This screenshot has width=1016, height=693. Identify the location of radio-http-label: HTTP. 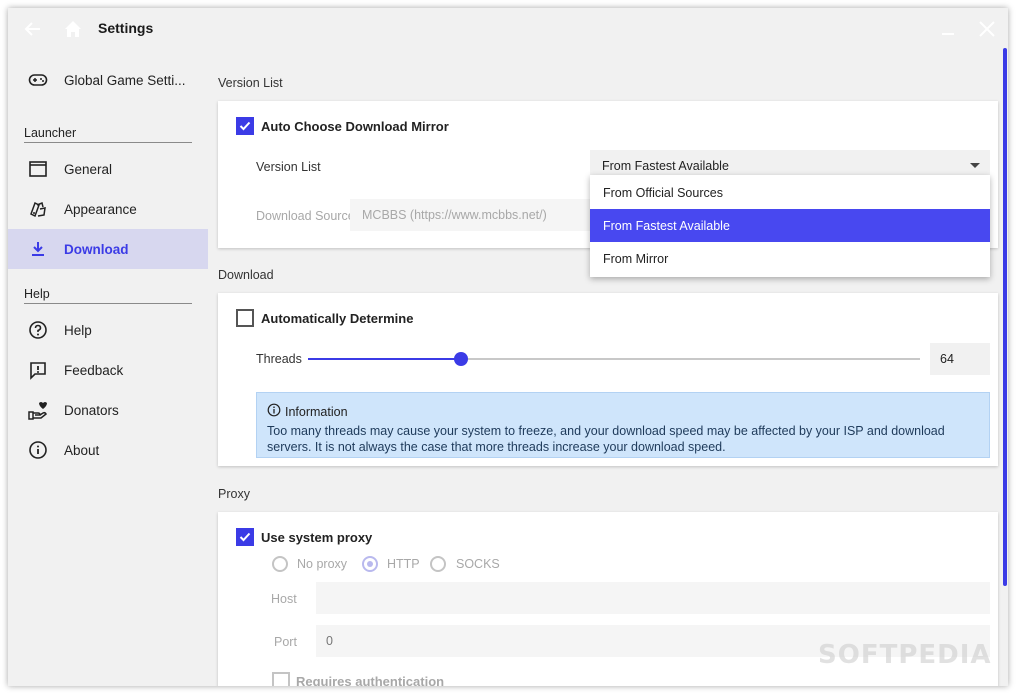
(403, 564).